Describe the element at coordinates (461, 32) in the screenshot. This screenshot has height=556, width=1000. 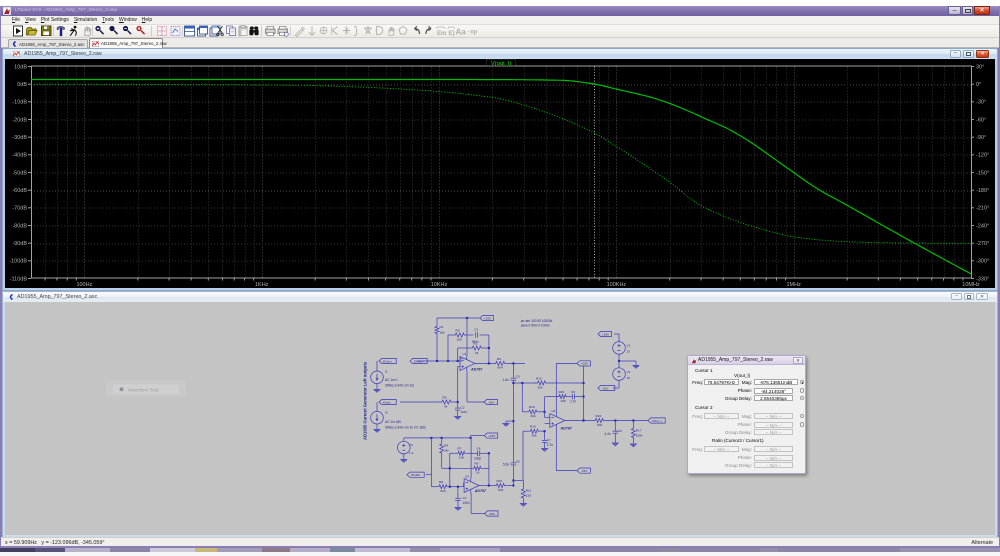
I see `svg-text: Aa` at that location.